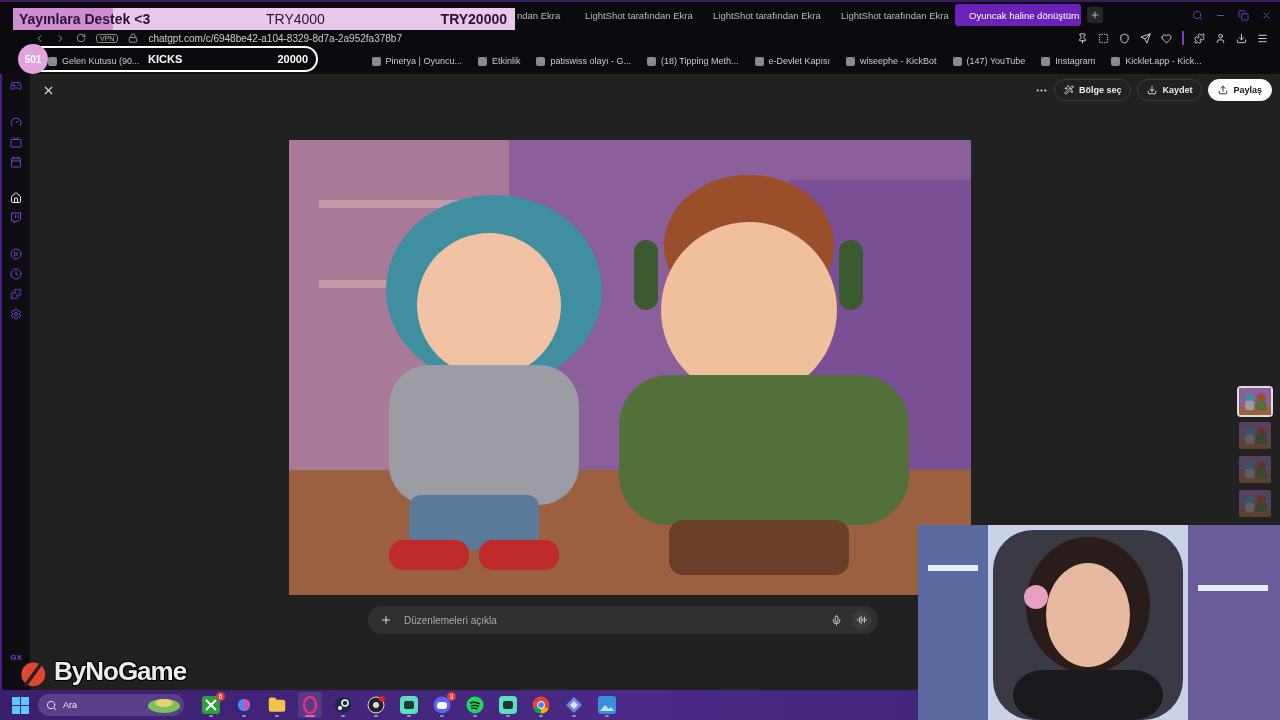 The height and width of the screenshot is (720, 1280). I want to click on menu-icon, so click(1262, 38).